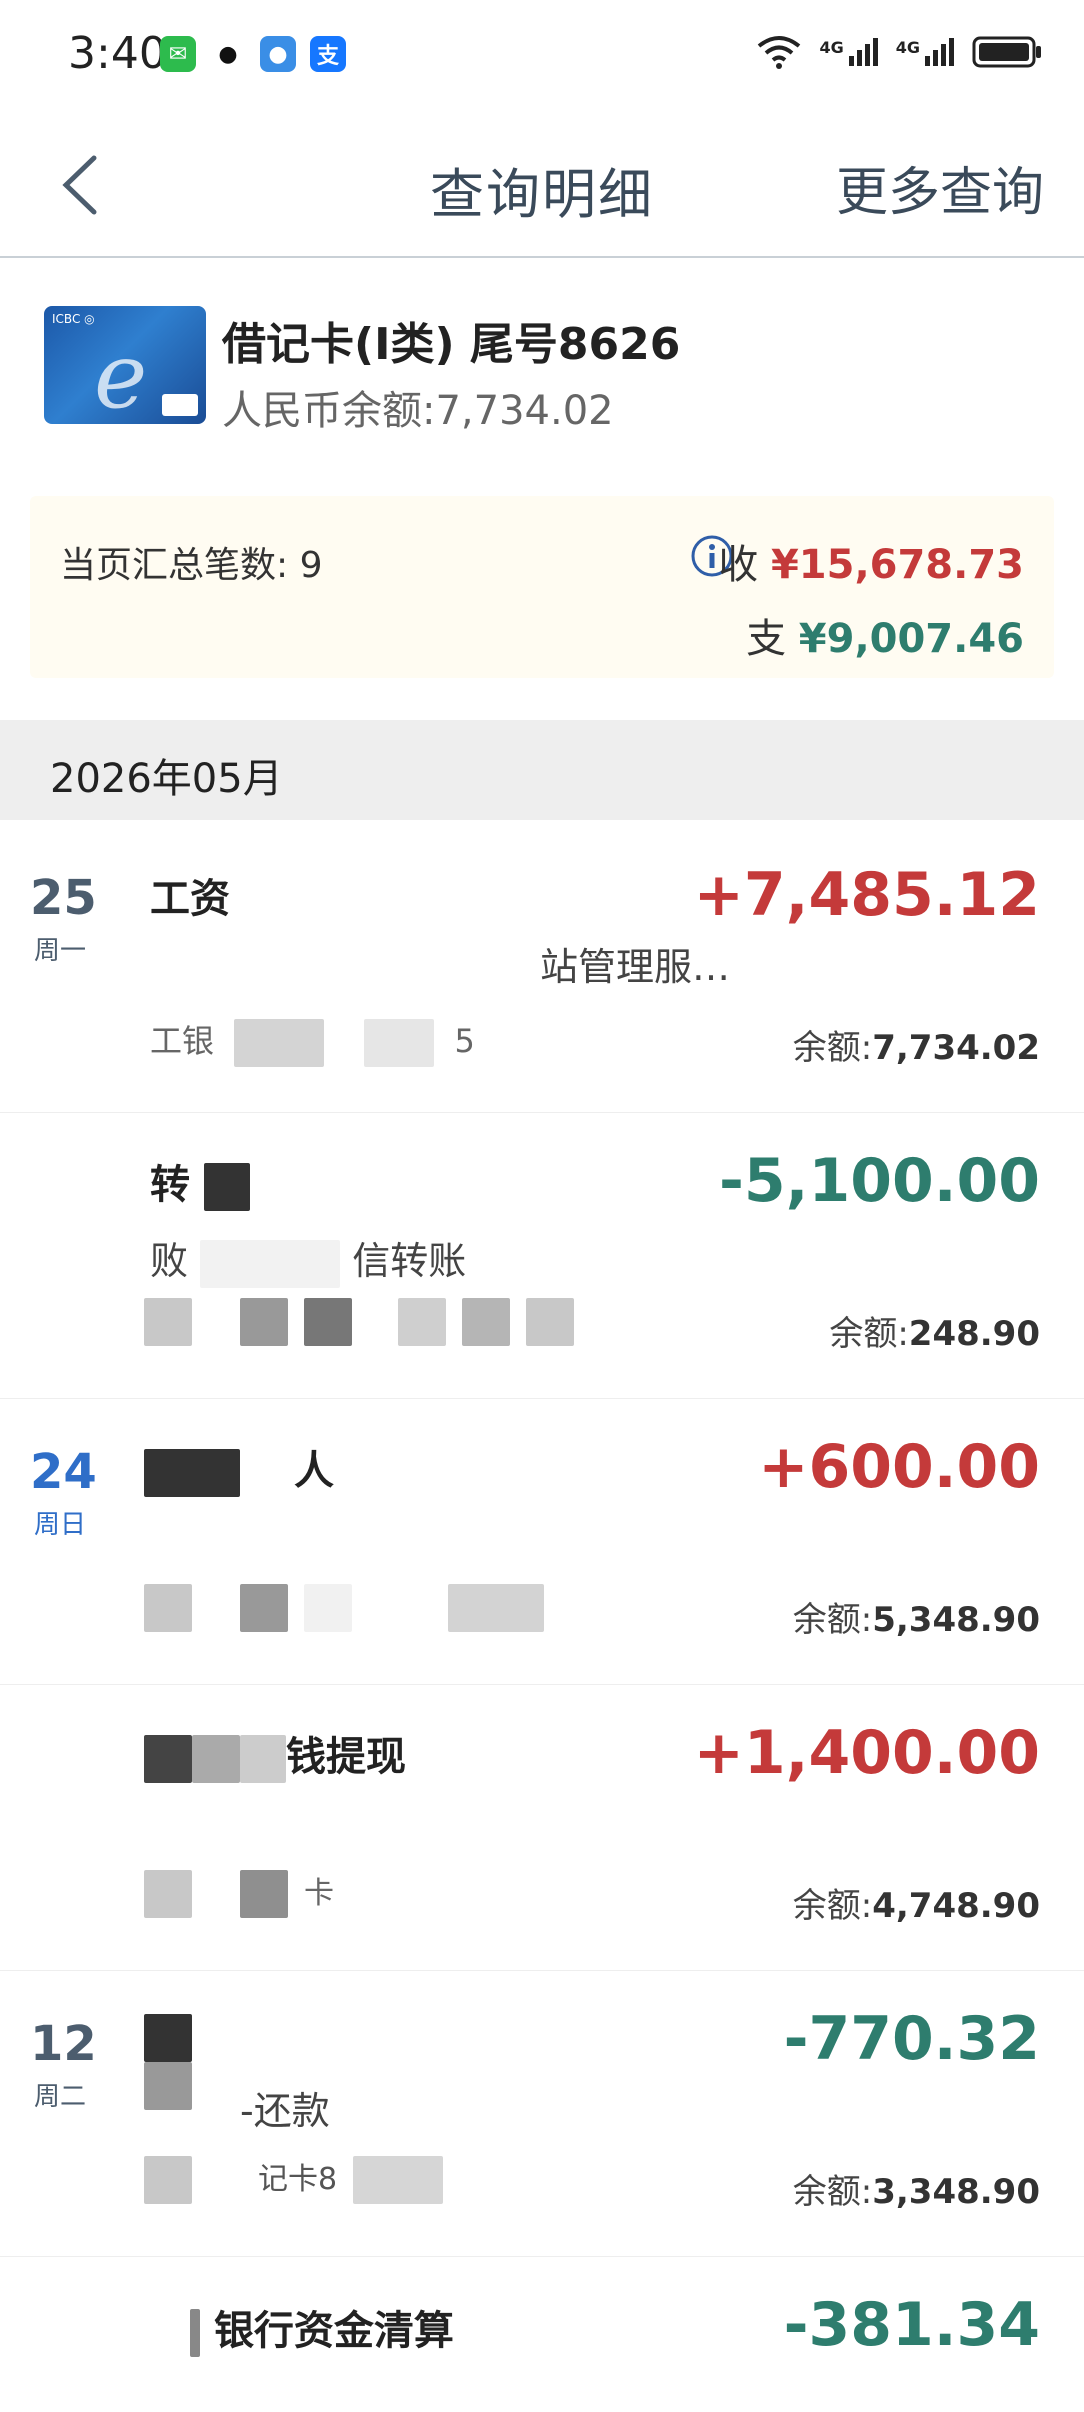  What do you see at coordinates (239, 1894) in the screenshot?
I see `redacted-row: 卡` at bounding box center [239, 1894].